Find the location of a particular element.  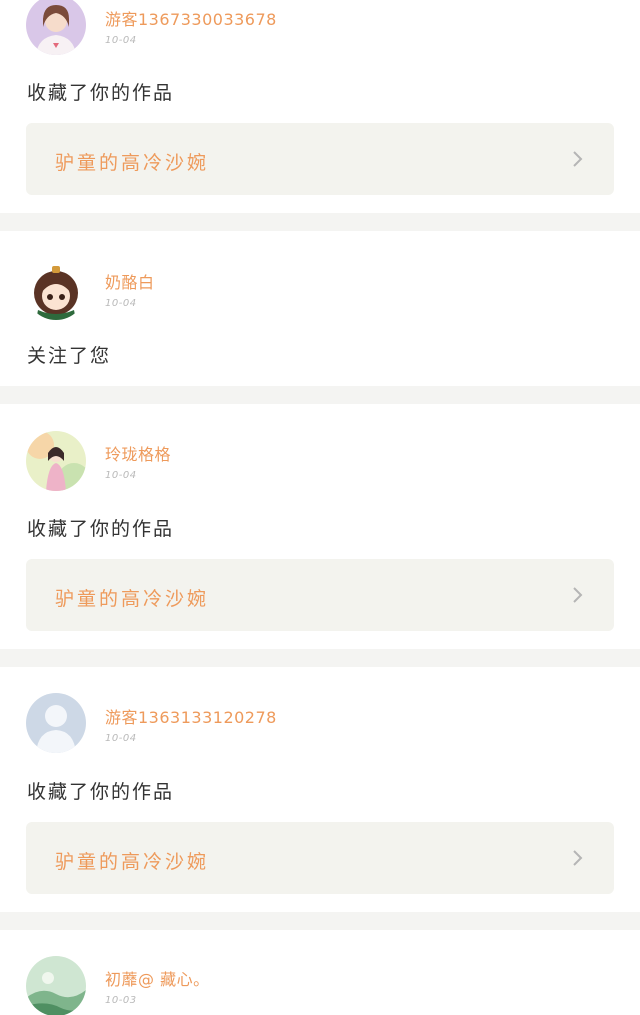

painted-lady-avatar-icon is located at coordinates (56, 461).